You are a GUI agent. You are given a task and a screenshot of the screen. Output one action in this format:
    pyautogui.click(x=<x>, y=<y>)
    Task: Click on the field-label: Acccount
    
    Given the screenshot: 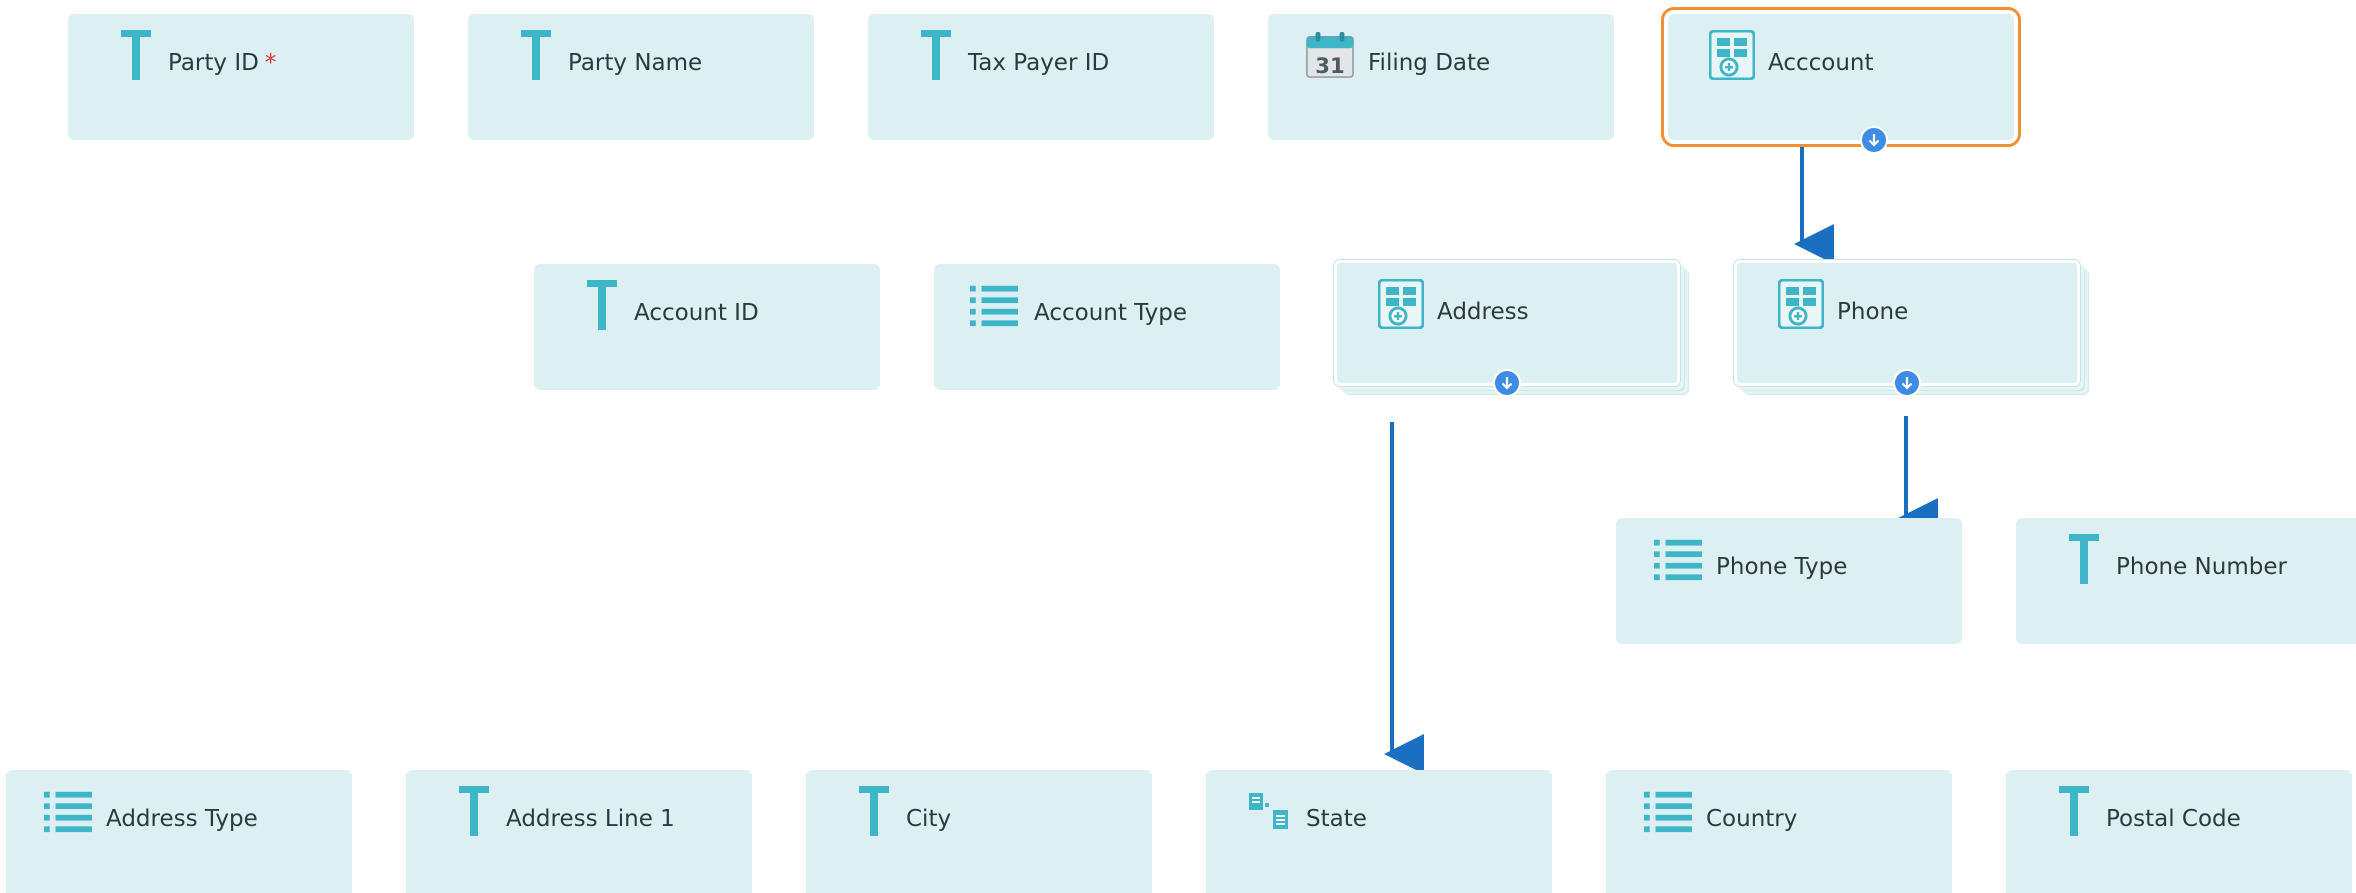 What is the action you would take?
    pyautogui.click(x=1821, y=63)
    